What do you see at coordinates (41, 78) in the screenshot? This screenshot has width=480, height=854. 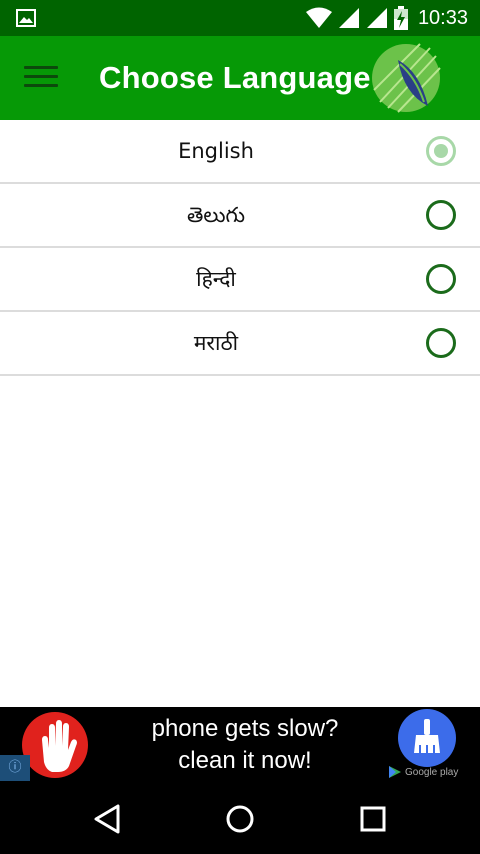 I see `hamburger-menu-icon` at bounding box center [41, 78].